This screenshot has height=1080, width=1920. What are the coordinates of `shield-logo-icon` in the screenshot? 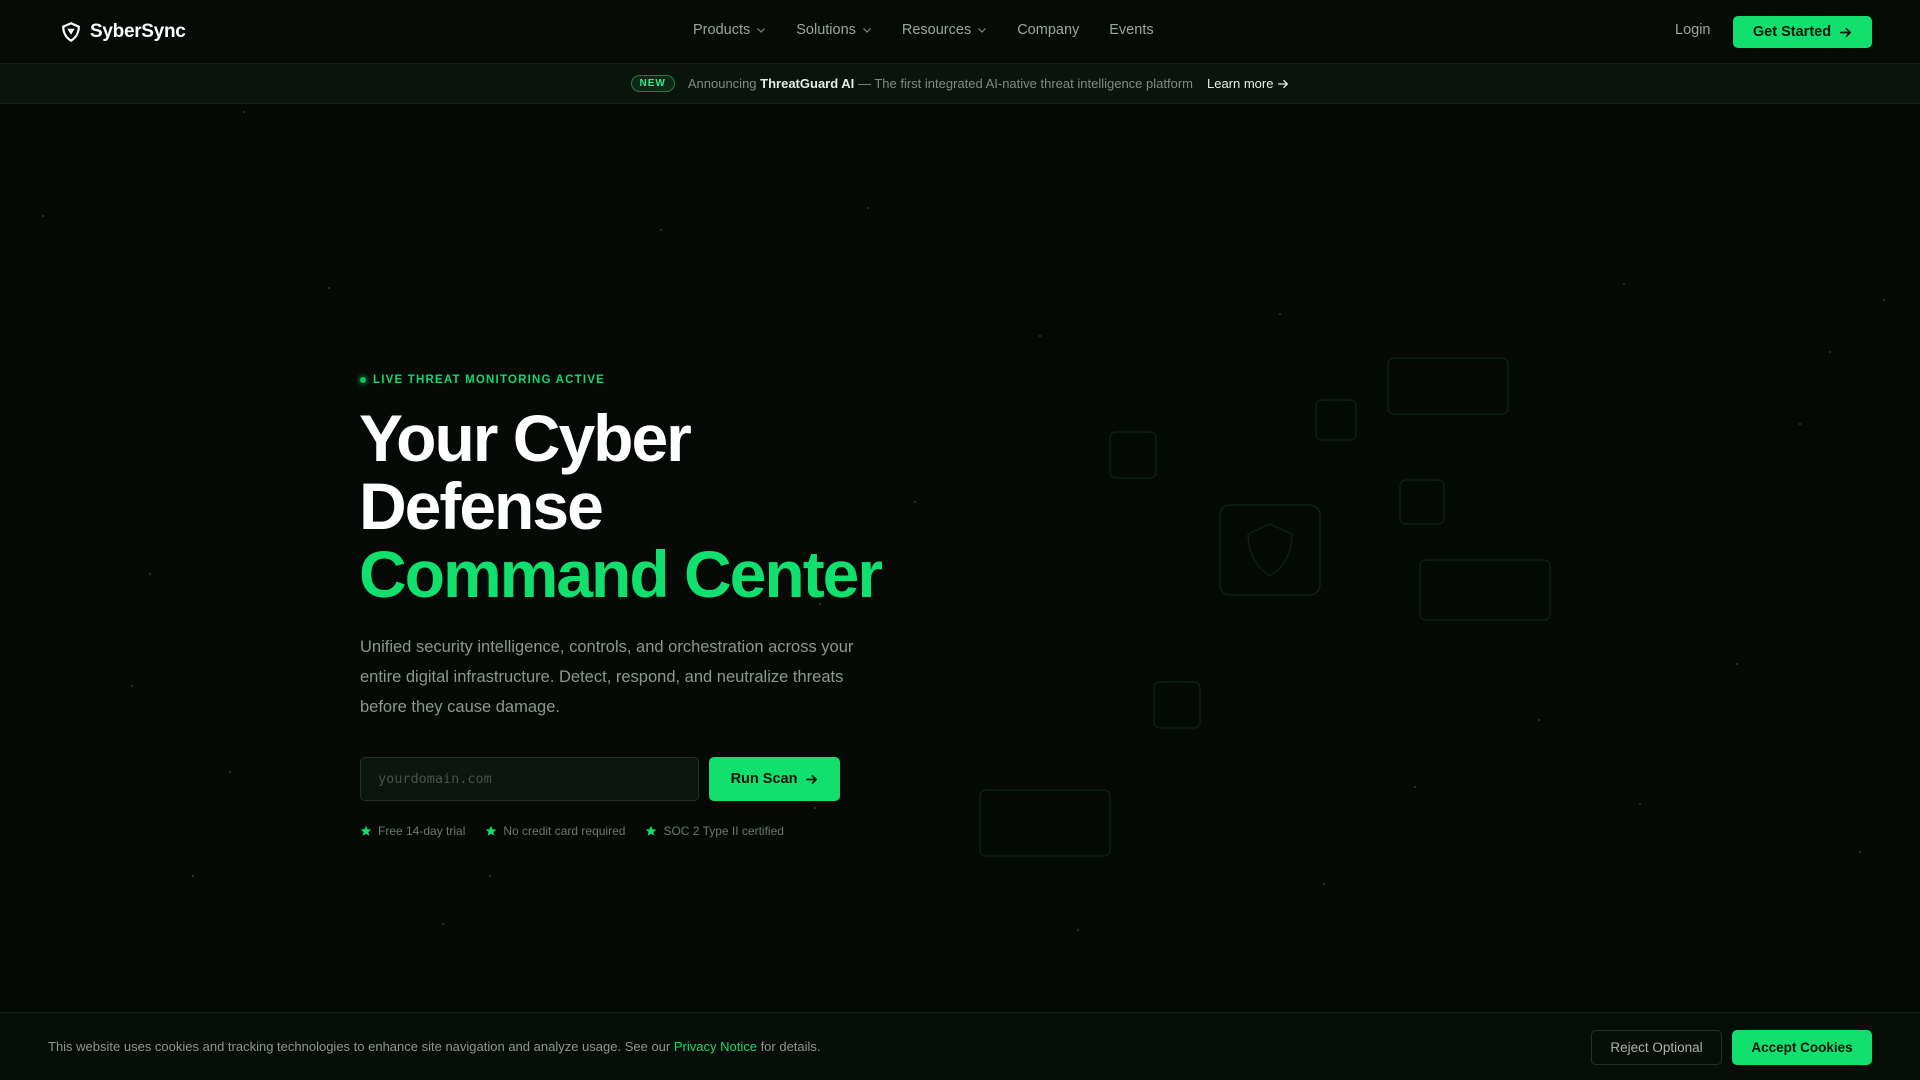 It's located at (71, 32).